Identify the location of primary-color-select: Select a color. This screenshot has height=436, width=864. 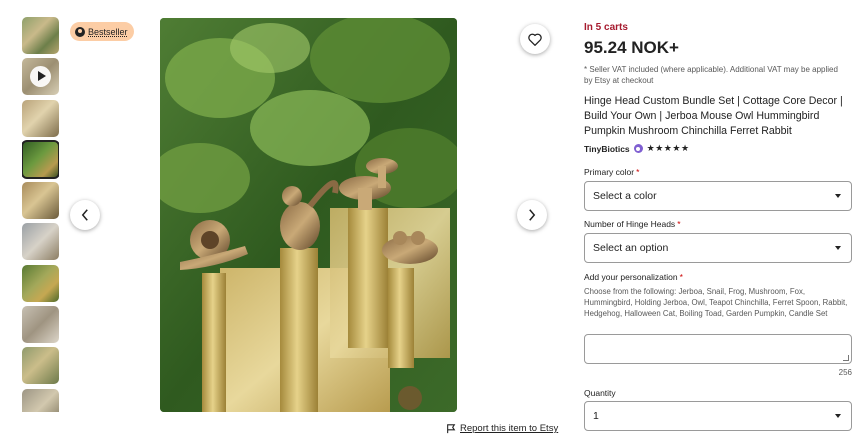
(718, 196).